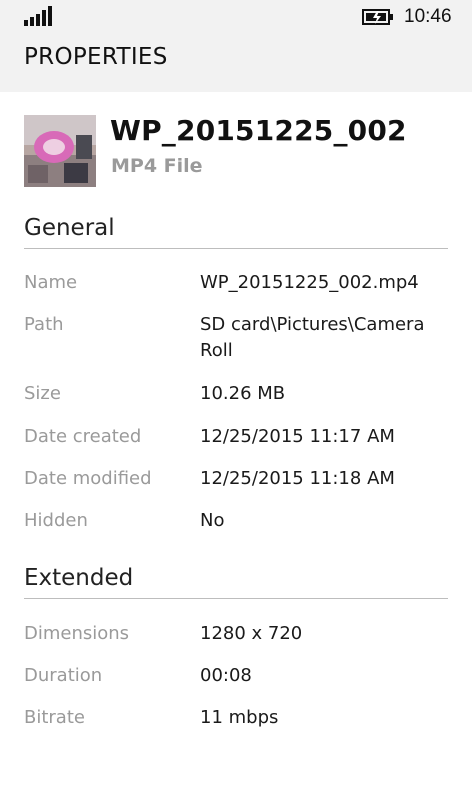 Image resolution: width=472 pixels, height=787 pixels. What do you see at coordinates (239, 717) in the screenshot?
I see `property-value: 11 mbps` at bounding box center [239, 717].